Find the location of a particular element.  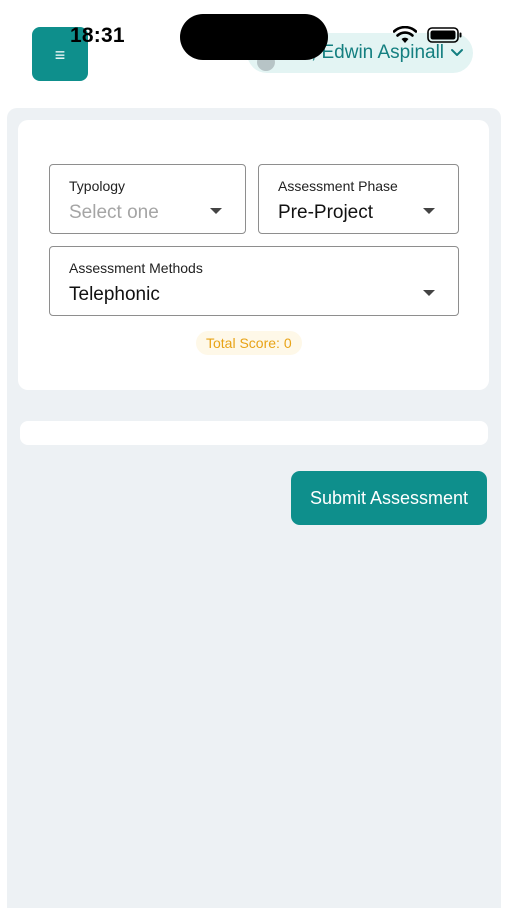

assessment-phase-select: Assessment Phase Pre-Project is located at coordinates (358, 199).